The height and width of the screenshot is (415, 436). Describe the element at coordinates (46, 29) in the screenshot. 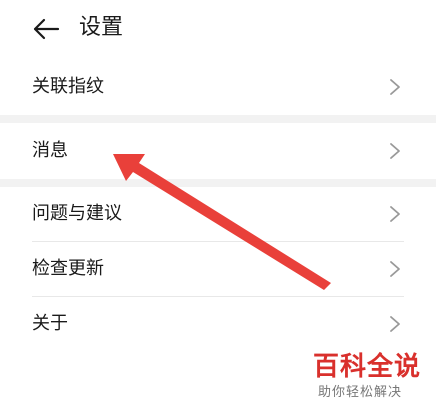

I see `back-arrow-icon` at that location.